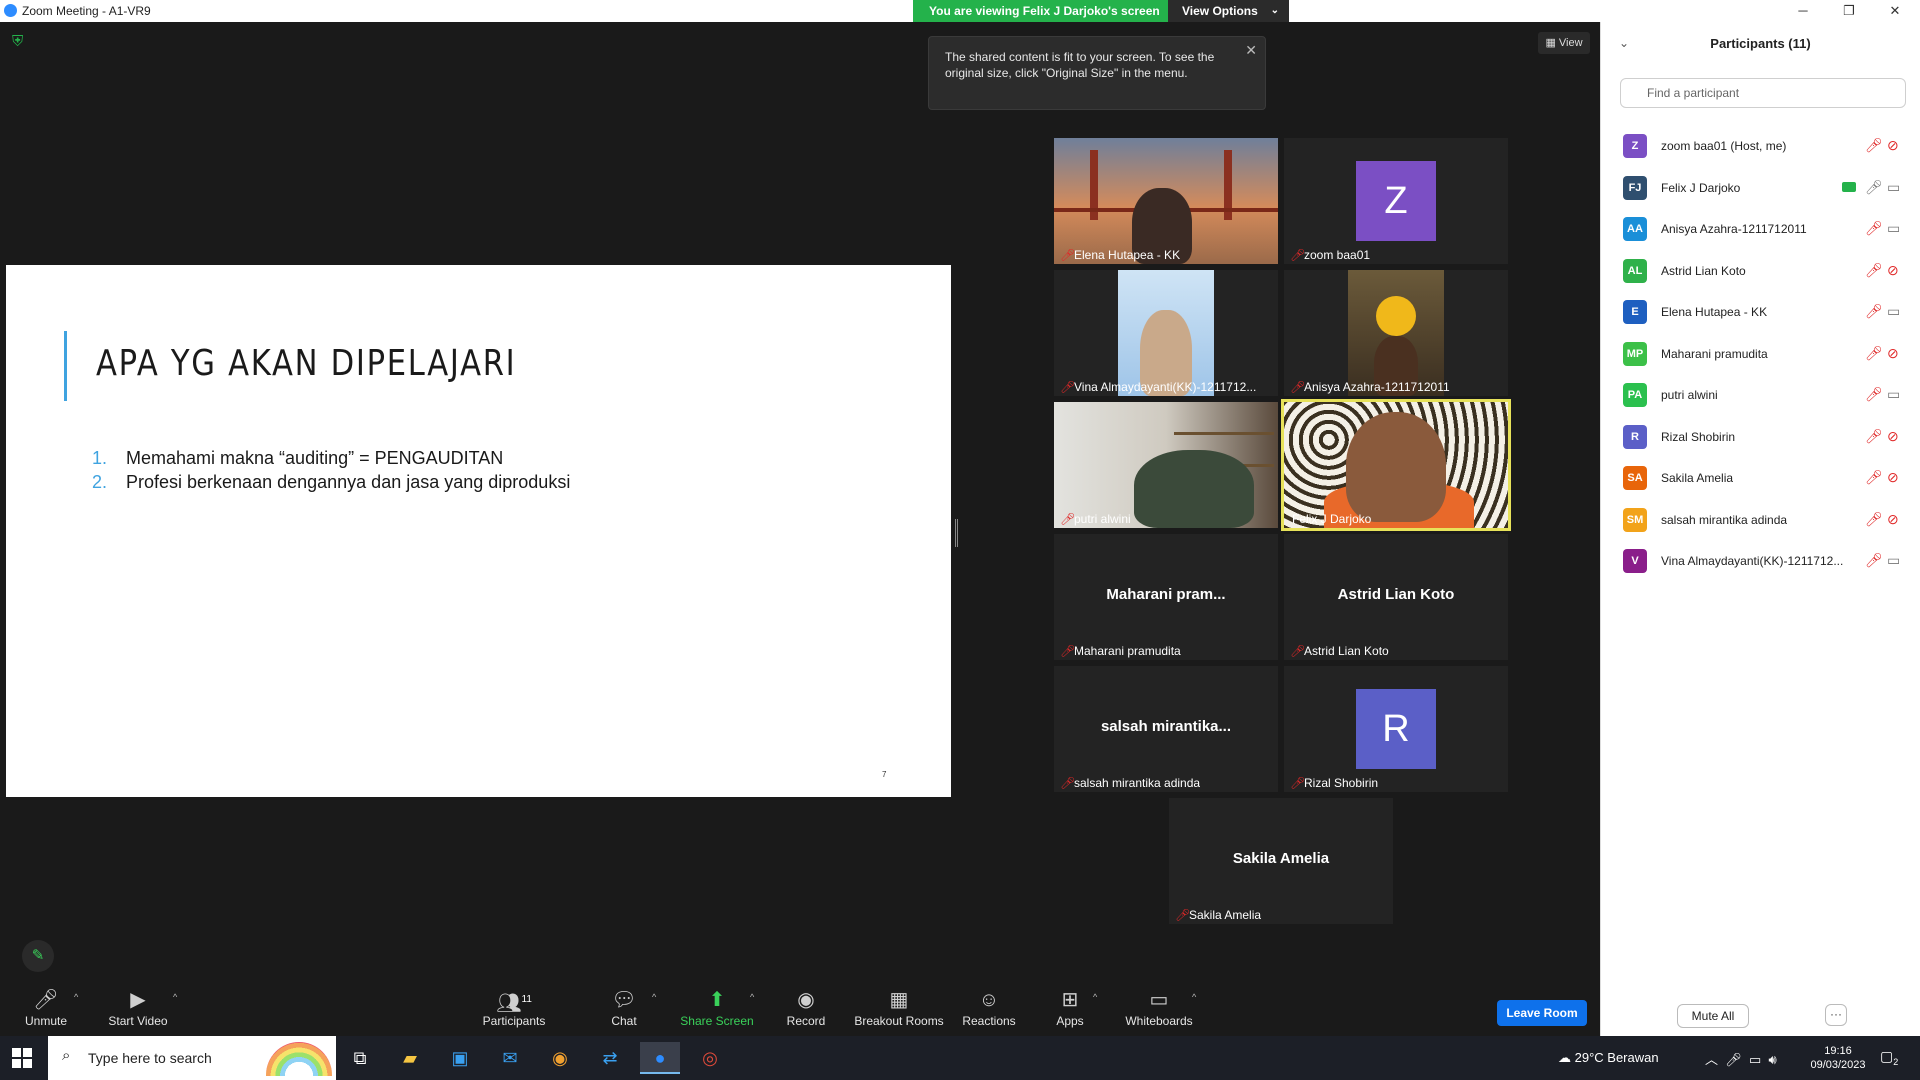  I want to click on active-speaker-tile: Felix J Darjoko, so click(1396, 465).